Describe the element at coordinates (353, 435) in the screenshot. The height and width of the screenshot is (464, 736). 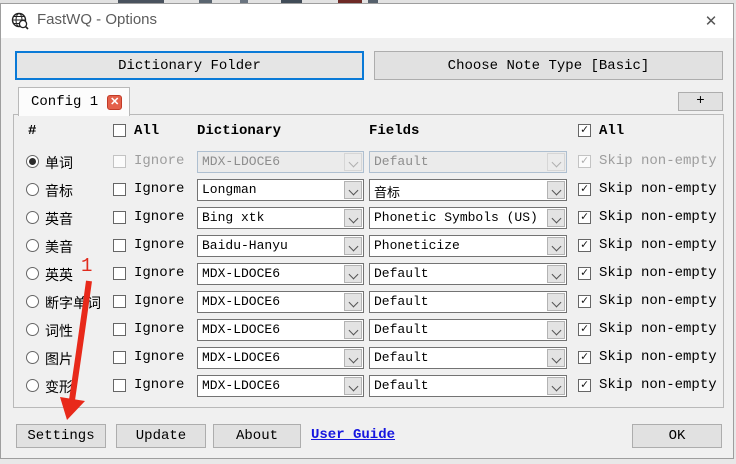
I see `user-guide-link: User Guide` at that location.